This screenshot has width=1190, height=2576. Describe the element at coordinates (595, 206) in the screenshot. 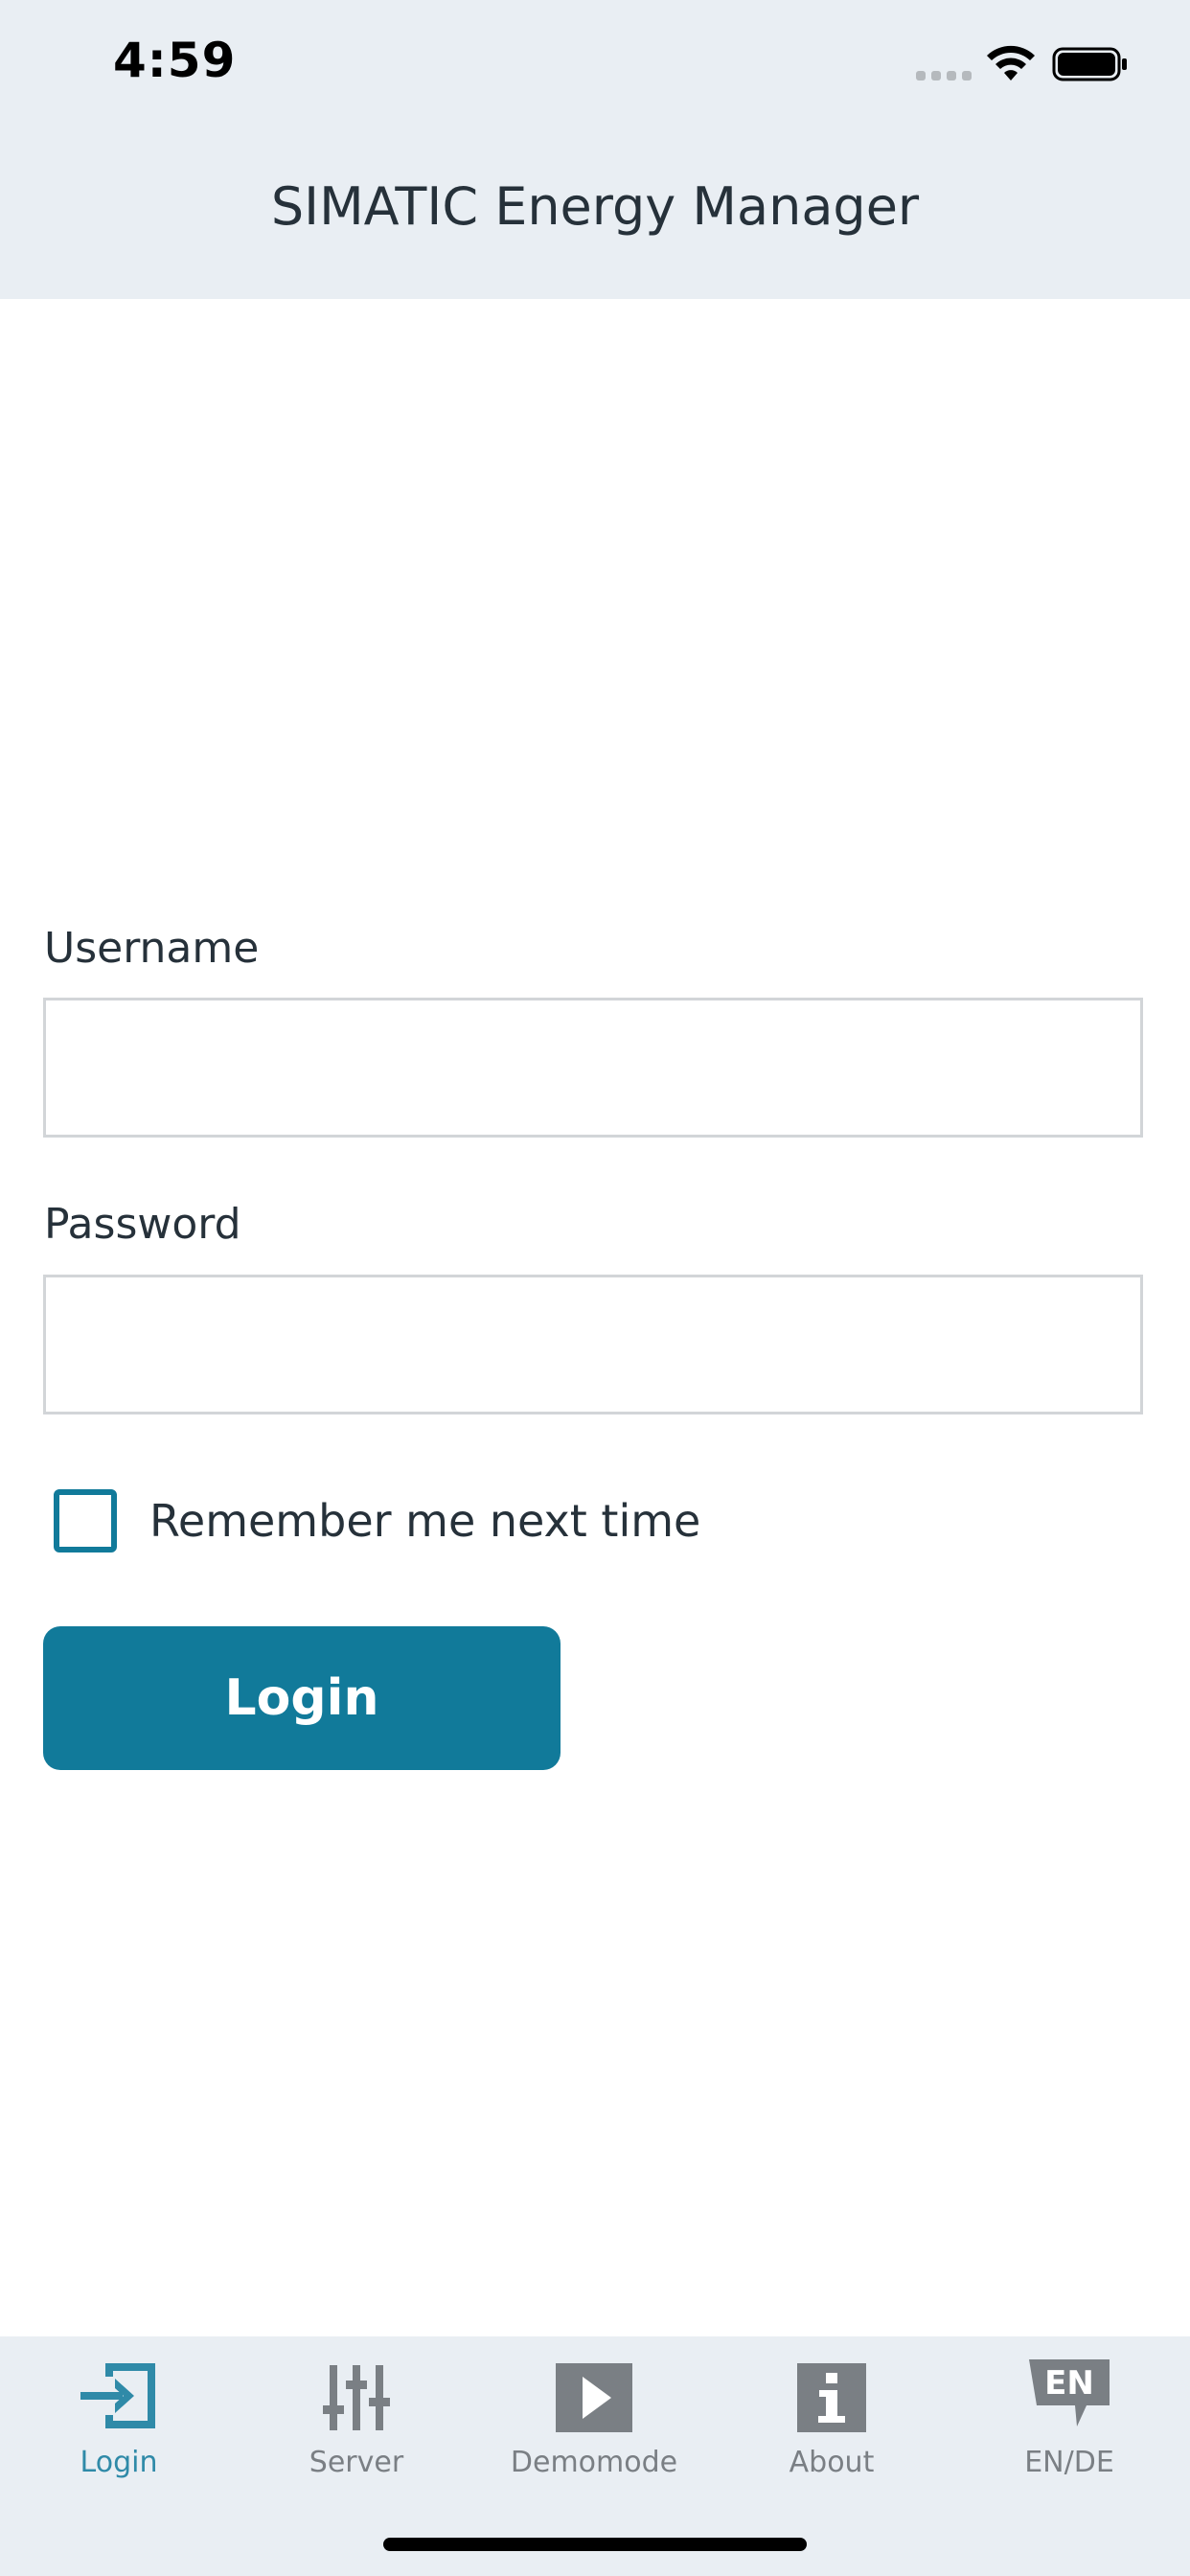

I see `page-title: SIMATIC Energy Manager` at that location.